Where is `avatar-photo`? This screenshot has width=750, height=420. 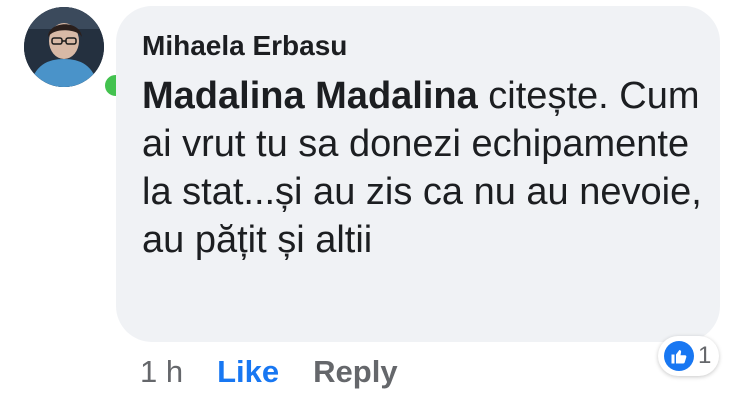 avatar-photo is located at coordinates (64, 47).